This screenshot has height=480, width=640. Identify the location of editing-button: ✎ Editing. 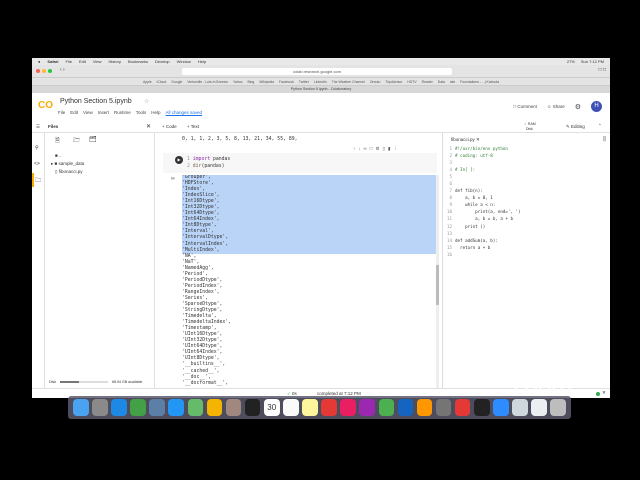
(575, 127).